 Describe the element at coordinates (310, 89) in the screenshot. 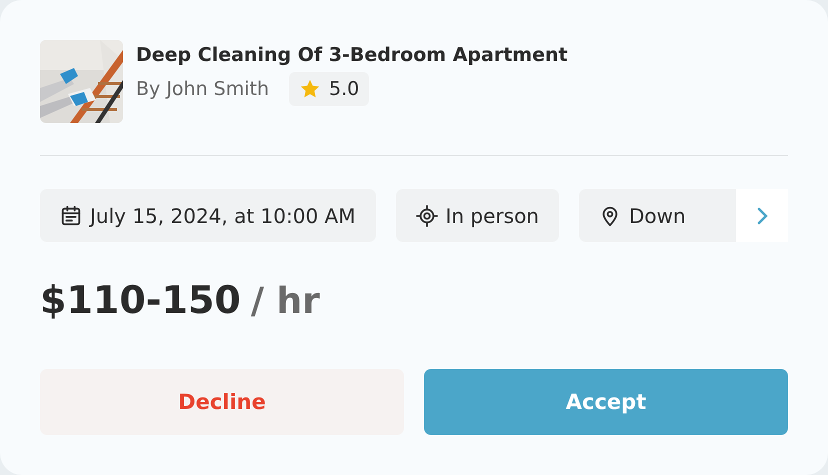

I see `star-icon` at that location.